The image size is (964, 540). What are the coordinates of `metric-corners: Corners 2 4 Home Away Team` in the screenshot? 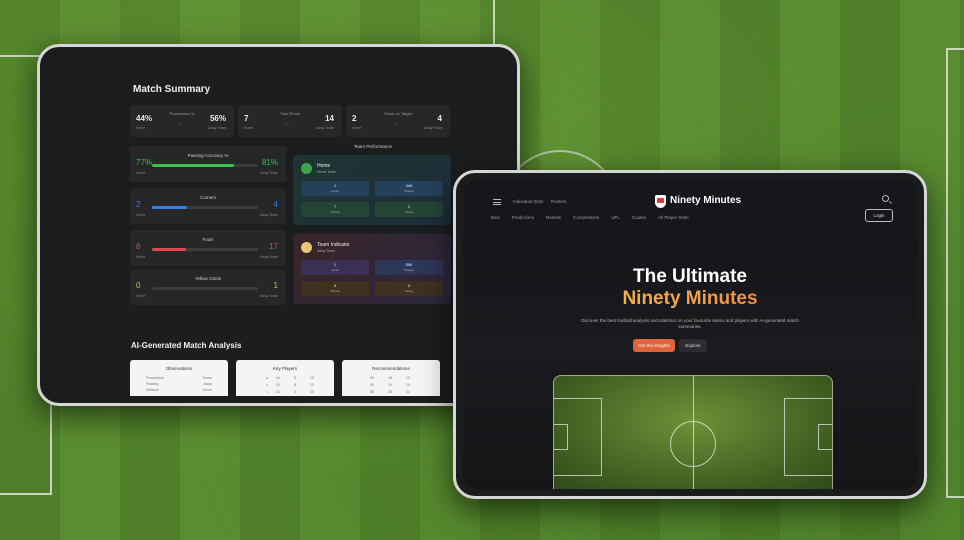 It's located at (208, 206).